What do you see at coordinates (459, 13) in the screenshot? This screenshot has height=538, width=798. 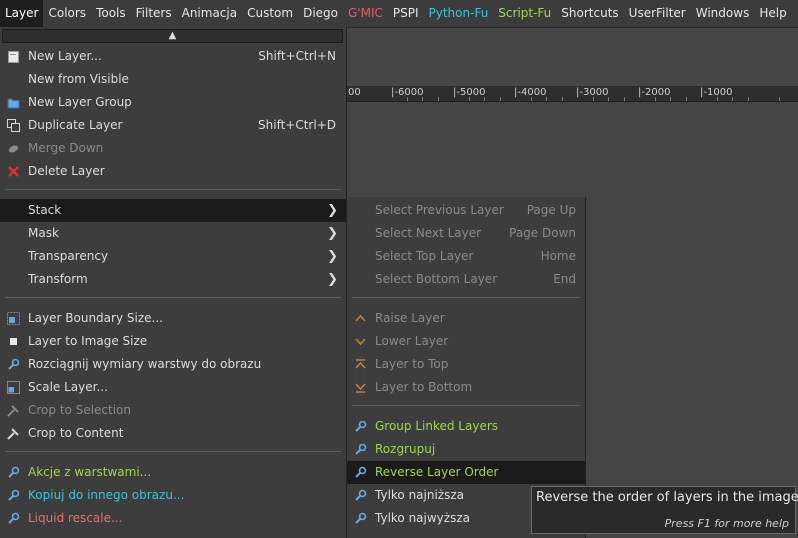 I see `menu-python-fu: Python-Fu` at bounding box center [459, 13].